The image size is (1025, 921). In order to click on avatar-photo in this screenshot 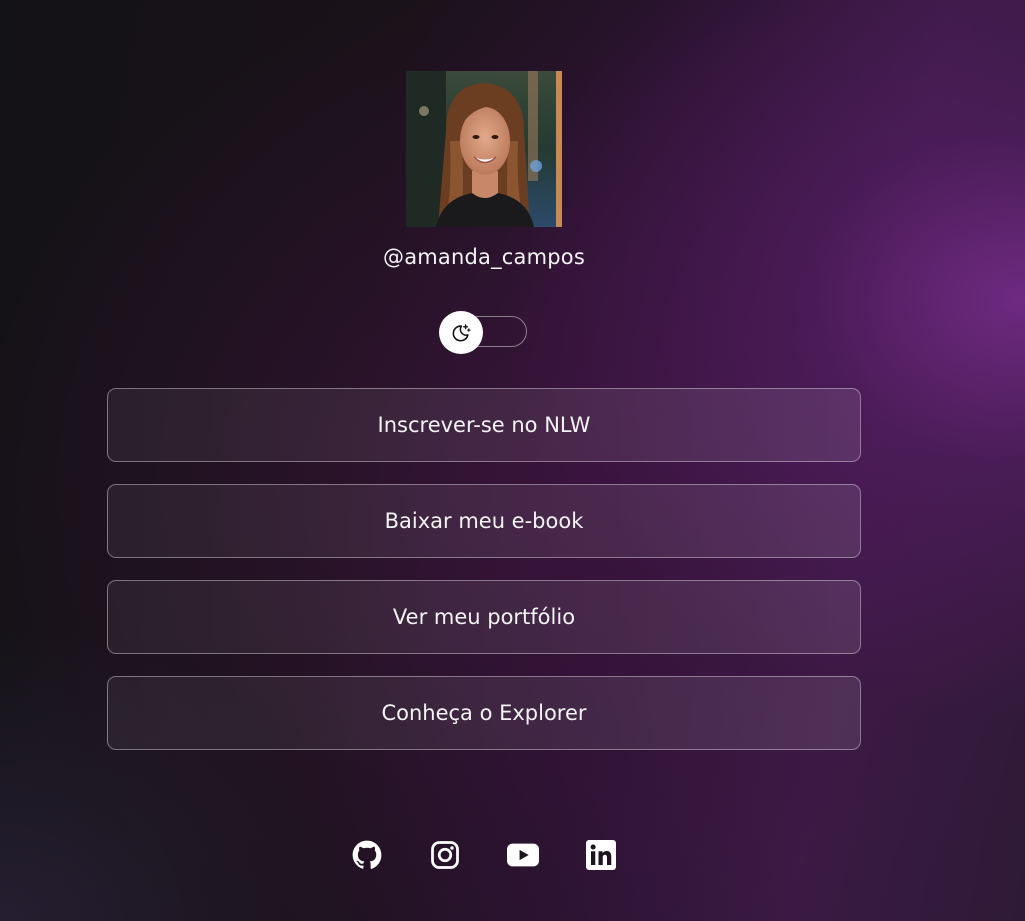, I will do `click(484, 149)`.